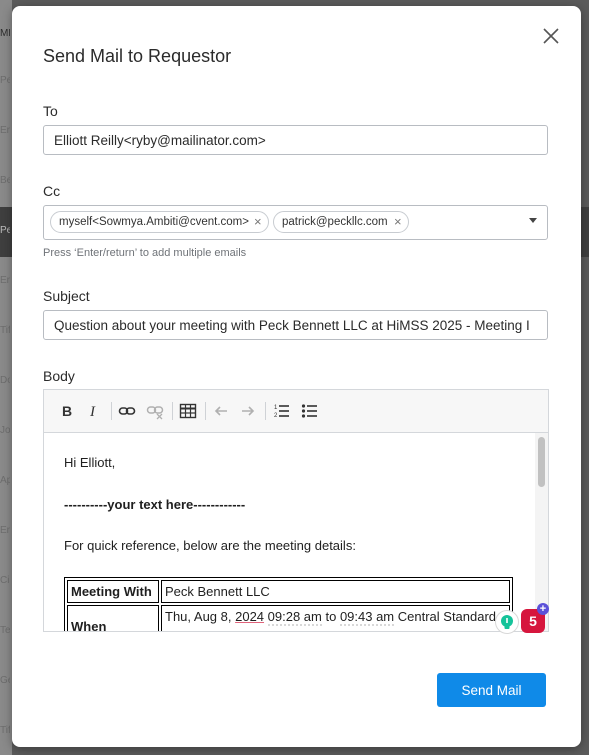 The height and width of the screenshot is (755, 589). I want to click on svg-text: B, so click(67, 411).